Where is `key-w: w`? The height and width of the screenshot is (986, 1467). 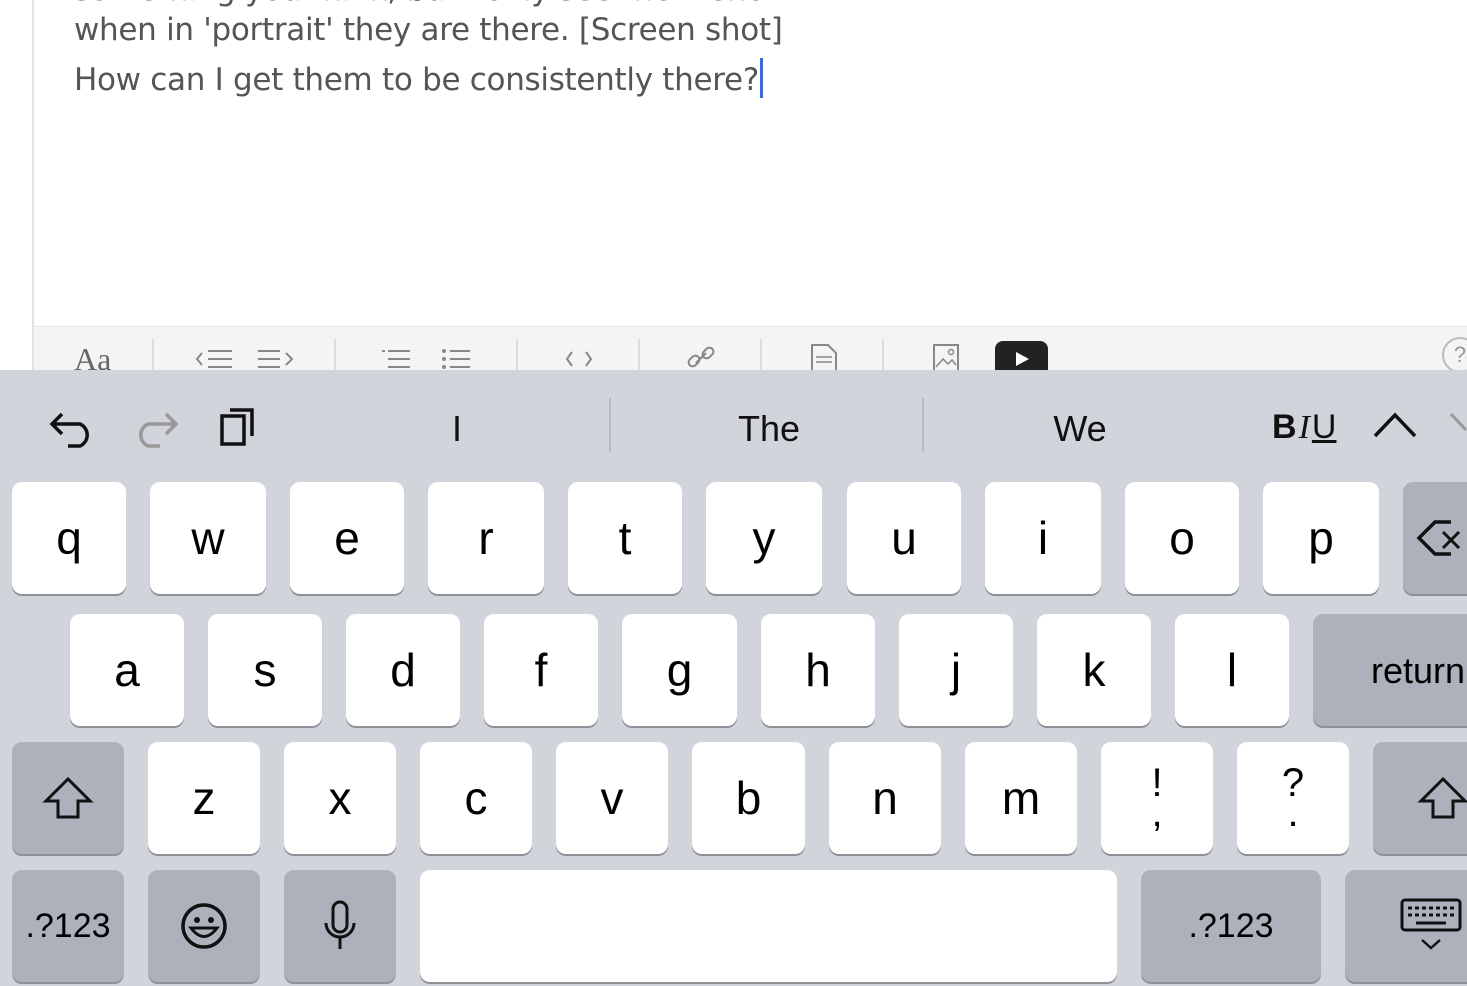 key-w: w is located at coordinates (208, 538).